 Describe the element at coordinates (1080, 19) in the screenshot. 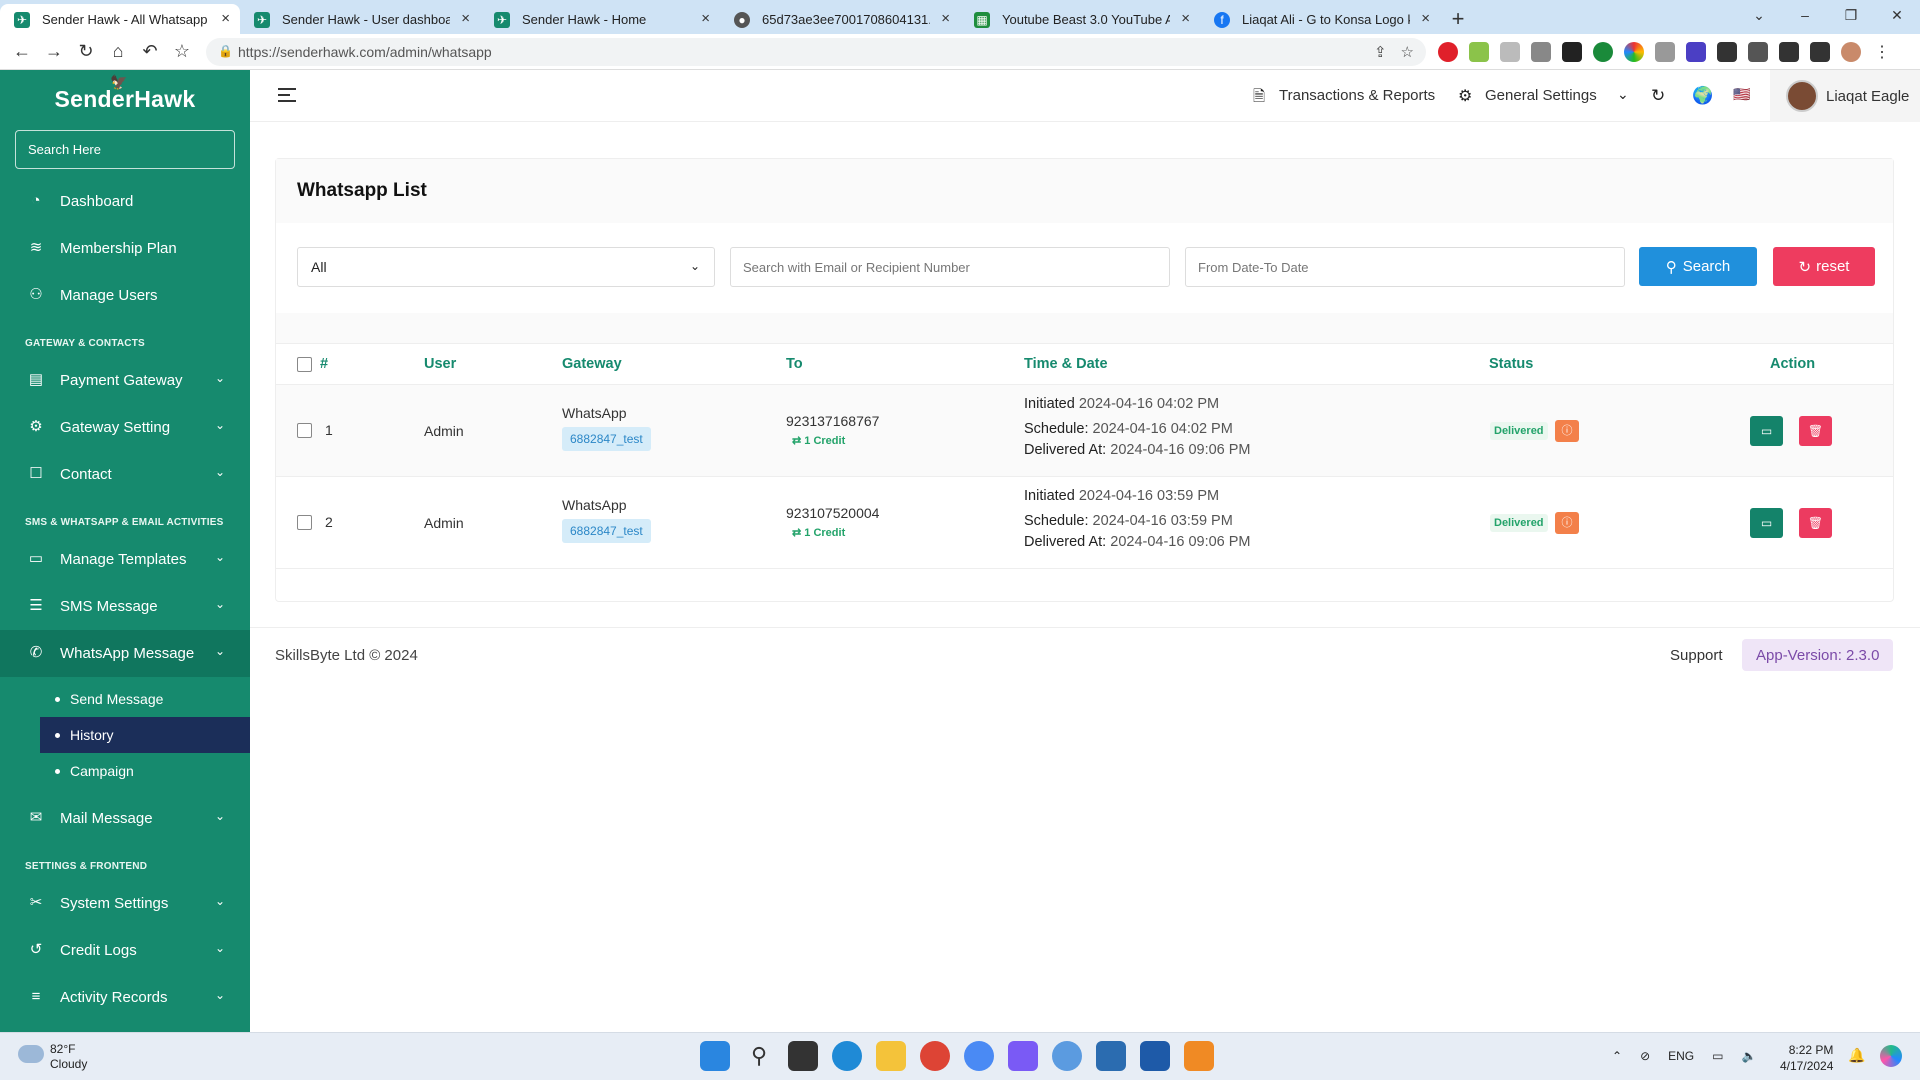

I see `browser-tab: ▦ Youtube Beast 3.0 YouTube Auto ×` at that location.